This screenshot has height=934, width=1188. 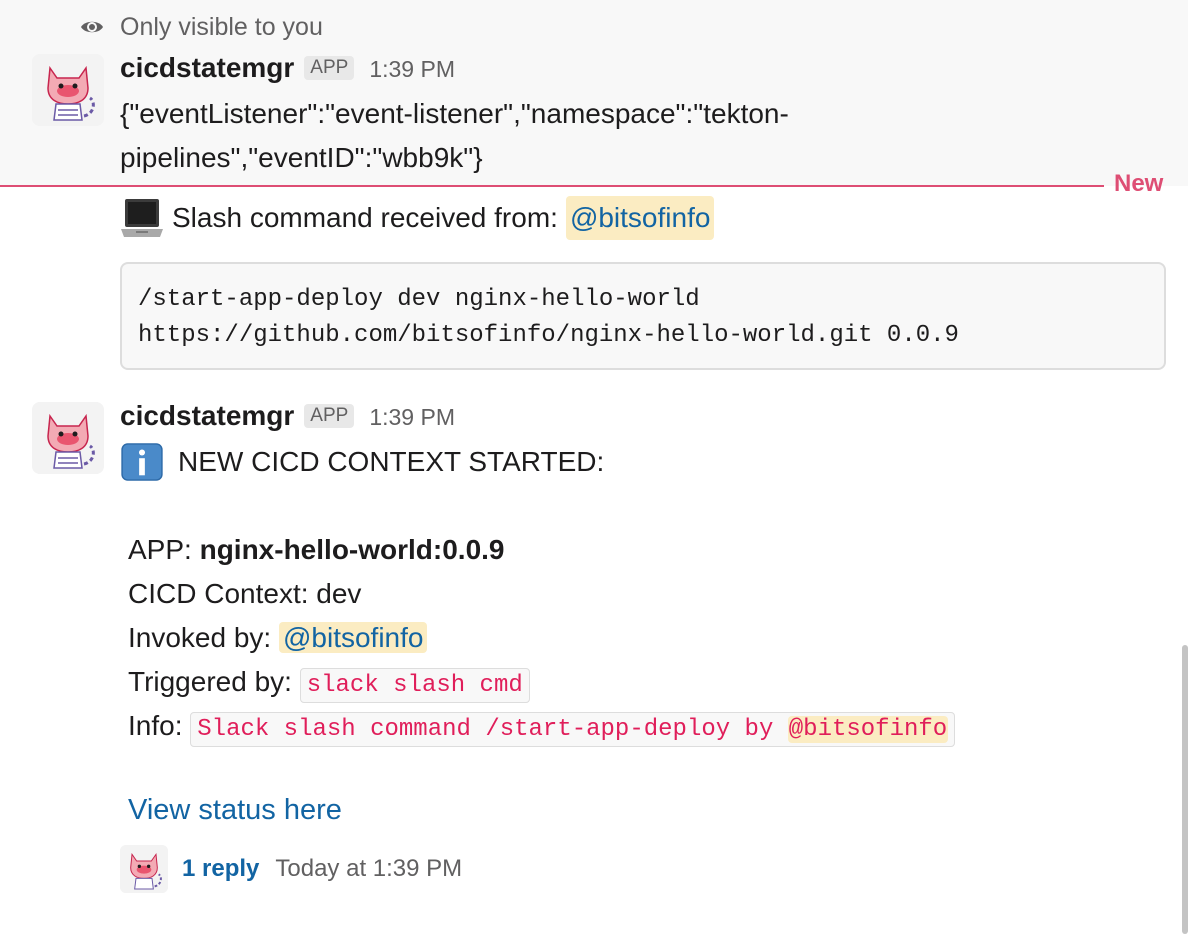 I want to click on inline-code: slack slash cmd, so click(x=414, y=685).